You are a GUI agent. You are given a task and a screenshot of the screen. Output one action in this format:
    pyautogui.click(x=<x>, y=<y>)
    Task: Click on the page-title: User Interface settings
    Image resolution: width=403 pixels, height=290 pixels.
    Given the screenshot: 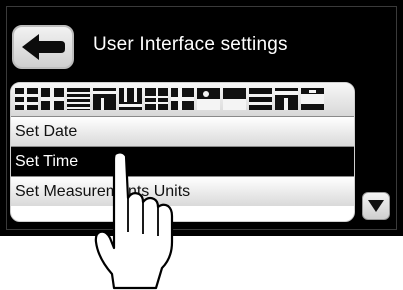 What is the action you would take?
    pyautogui.click(x=190, y=44)
    